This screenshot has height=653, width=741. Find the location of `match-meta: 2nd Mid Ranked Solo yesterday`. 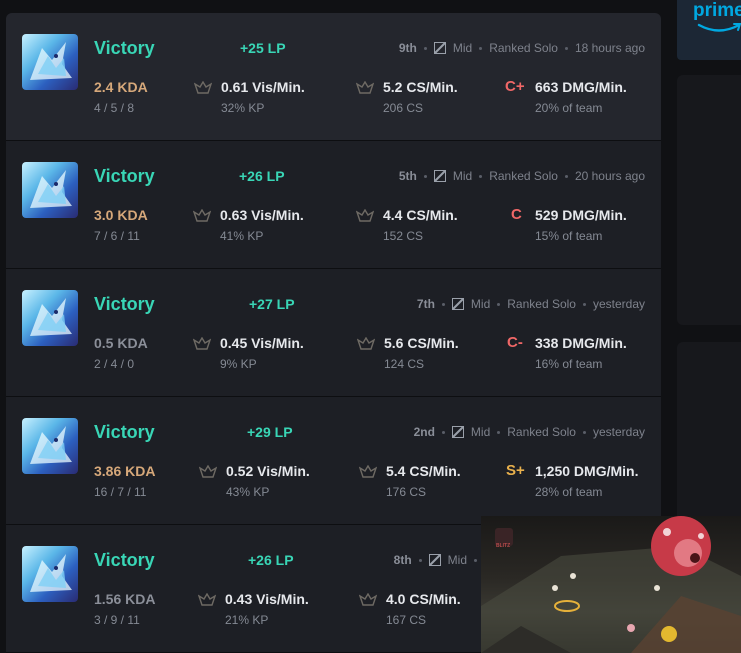

match-meta: 2nd Mid Ranked Solo yesterday is located at coordinates (529, 432).